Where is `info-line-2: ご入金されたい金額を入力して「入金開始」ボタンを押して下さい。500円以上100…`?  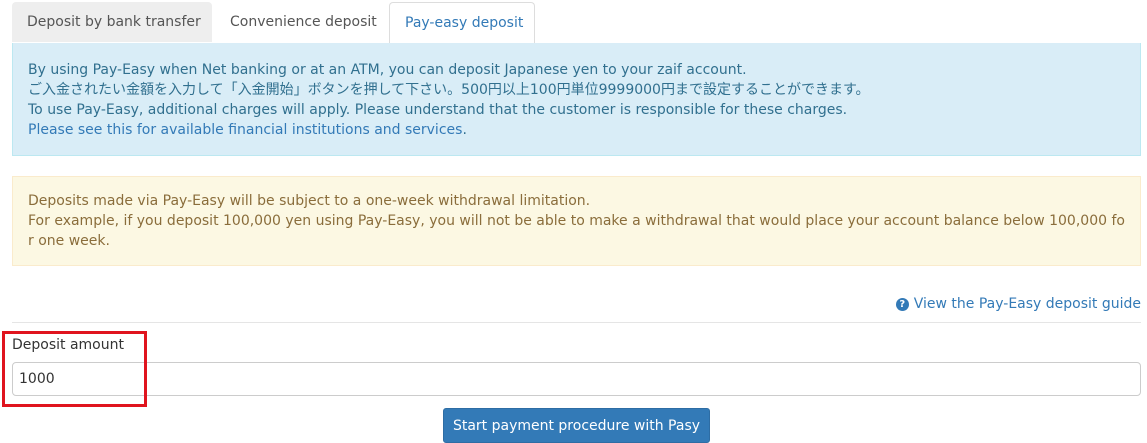
info-line-2: ご入金されたい金額を入力して「入金開始」ボタンを押して下さい。500円以上100… is located at coordinates (449, 90).